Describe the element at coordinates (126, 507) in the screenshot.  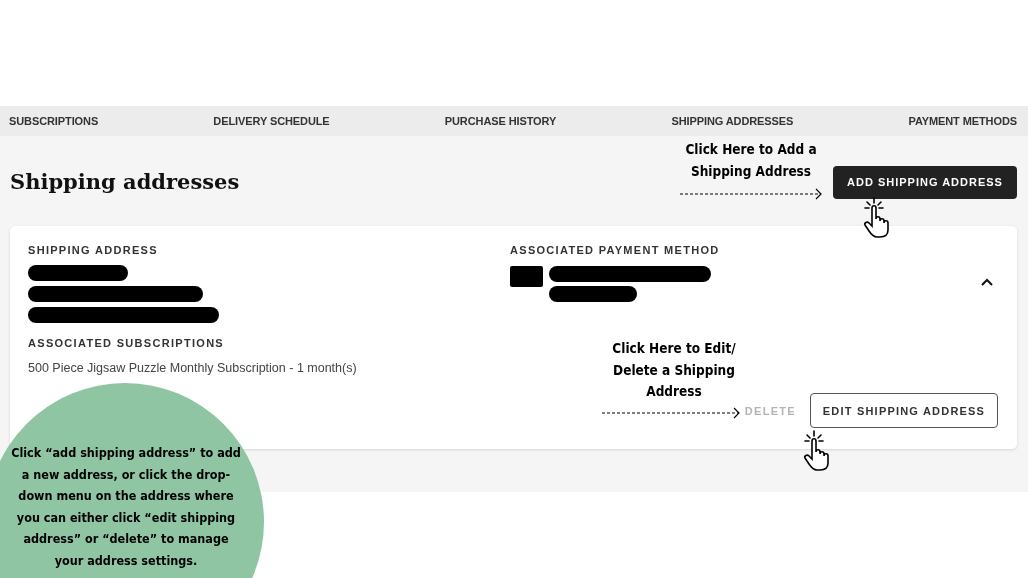
I see `help-text: Click “add shipping address” to add a new address, or click the drop-down menu on the address where you can either click “edit shipping address” or “delete” to manage your address settings.` at that location.